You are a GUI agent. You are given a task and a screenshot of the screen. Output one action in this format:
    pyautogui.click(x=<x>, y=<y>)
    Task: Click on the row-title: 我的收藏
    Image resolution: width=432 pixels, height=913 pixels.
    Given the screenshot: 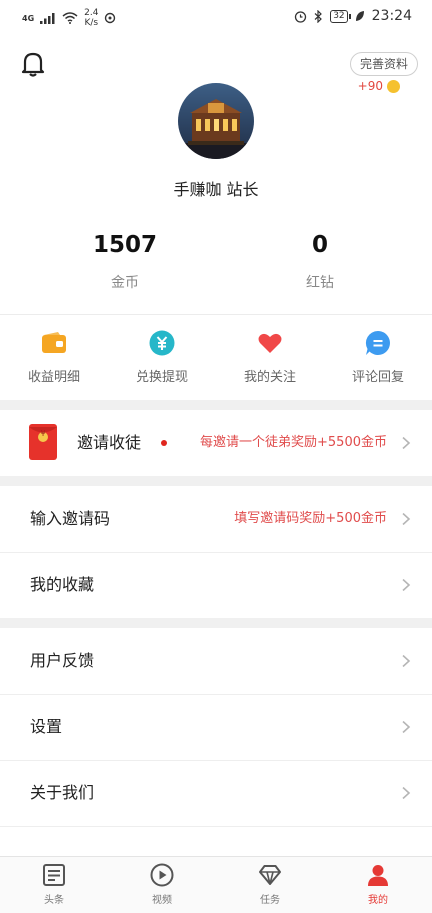 What is the action you would take?
    pyautogui.click(x=62, y=584)
    